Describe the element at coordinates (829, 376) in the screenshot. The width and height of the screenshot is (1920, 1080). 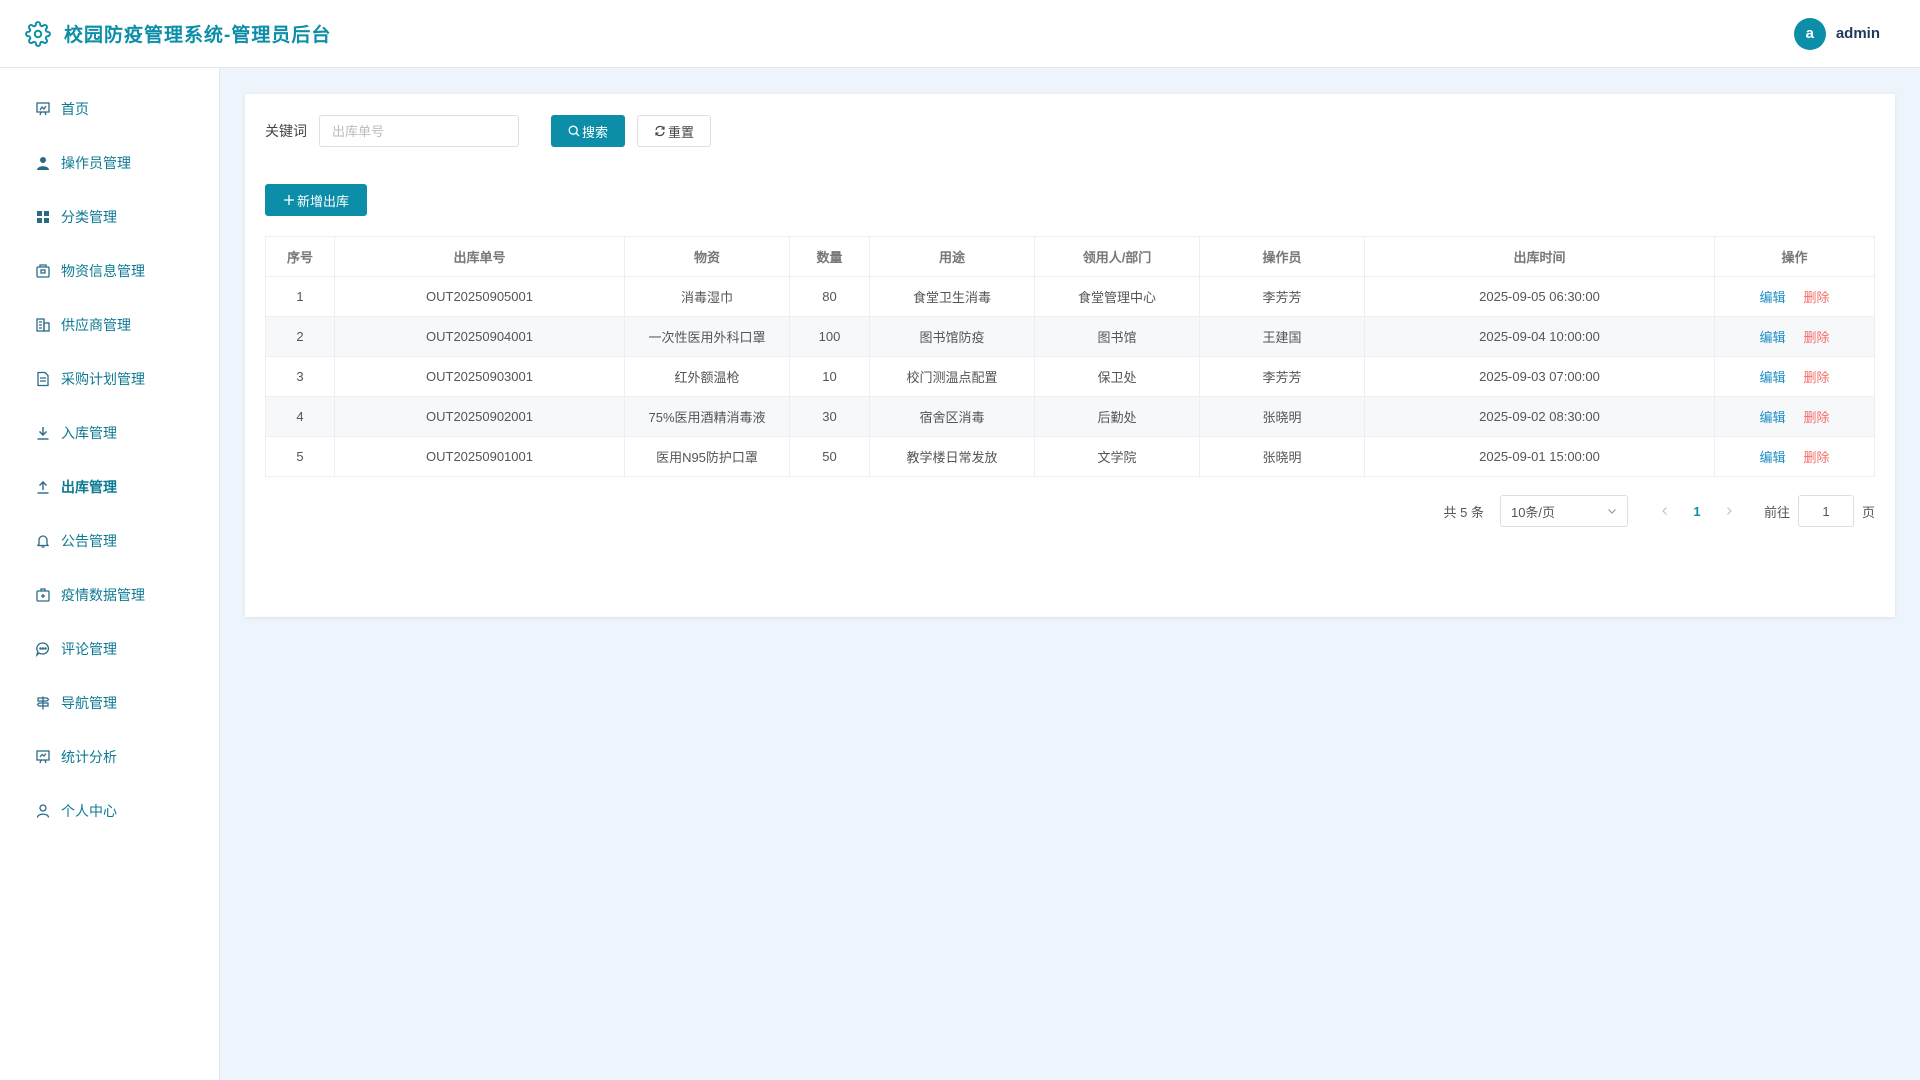
I see `table-cell: 10` at that location.